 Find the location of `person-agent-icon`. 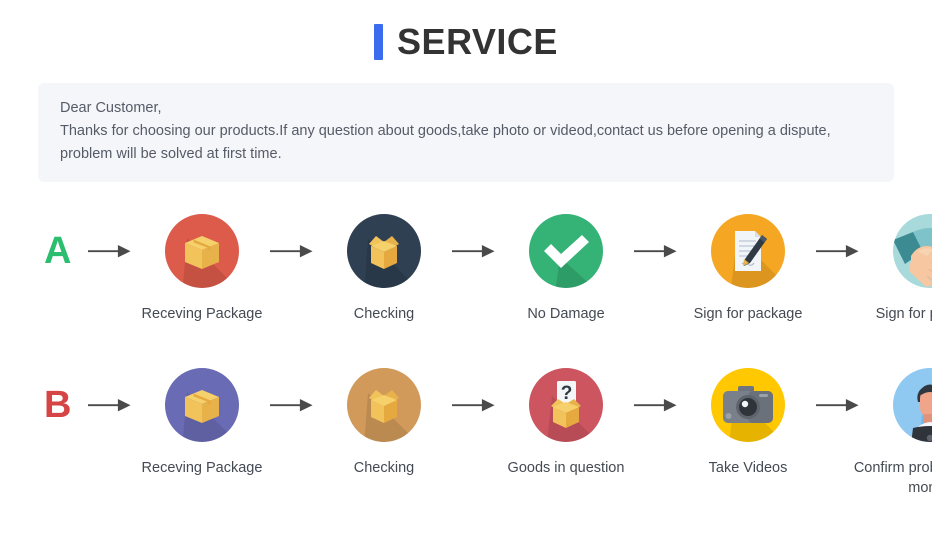

person-agent-icon is located at coordinates (911, 405).